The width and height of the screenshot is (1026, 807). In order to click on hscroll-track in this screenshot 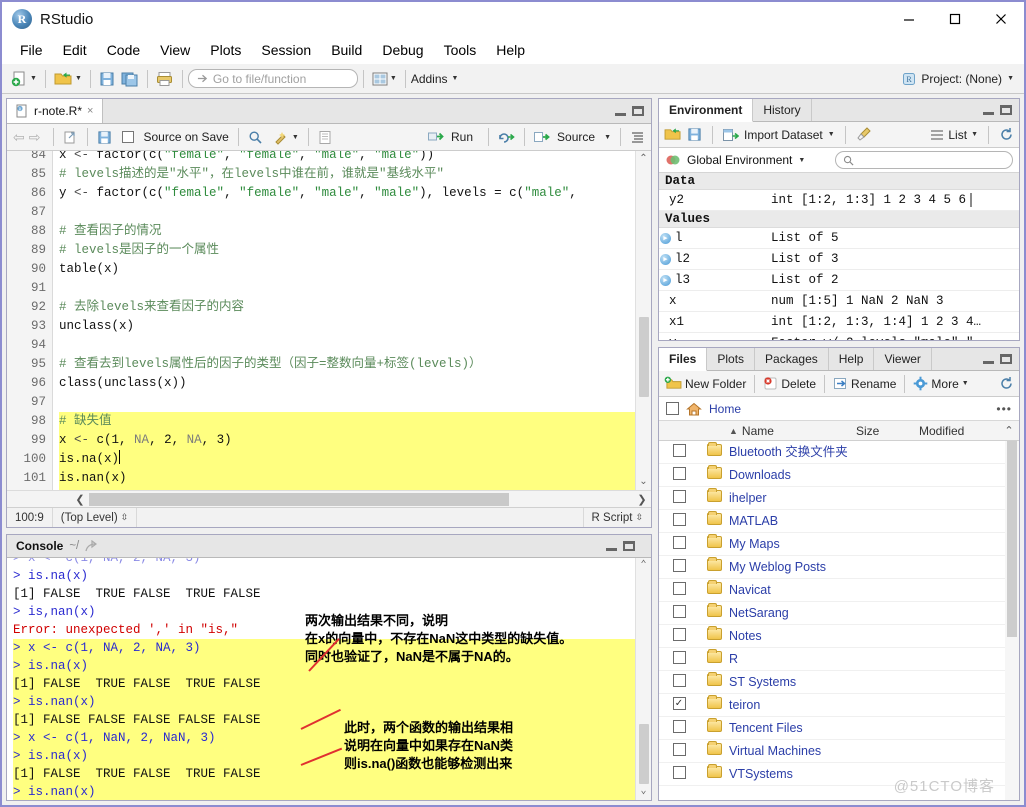, I will do `click(361, 499)`.